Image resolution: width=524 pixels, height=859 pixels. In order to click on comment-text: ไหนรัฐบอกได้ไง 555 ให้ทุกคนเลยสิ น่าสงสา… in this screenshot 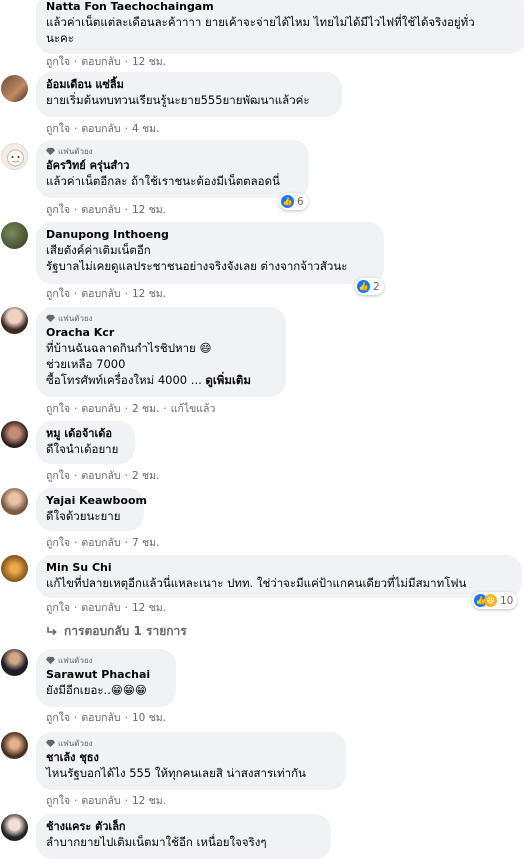, I will do `click(176, 773)`.